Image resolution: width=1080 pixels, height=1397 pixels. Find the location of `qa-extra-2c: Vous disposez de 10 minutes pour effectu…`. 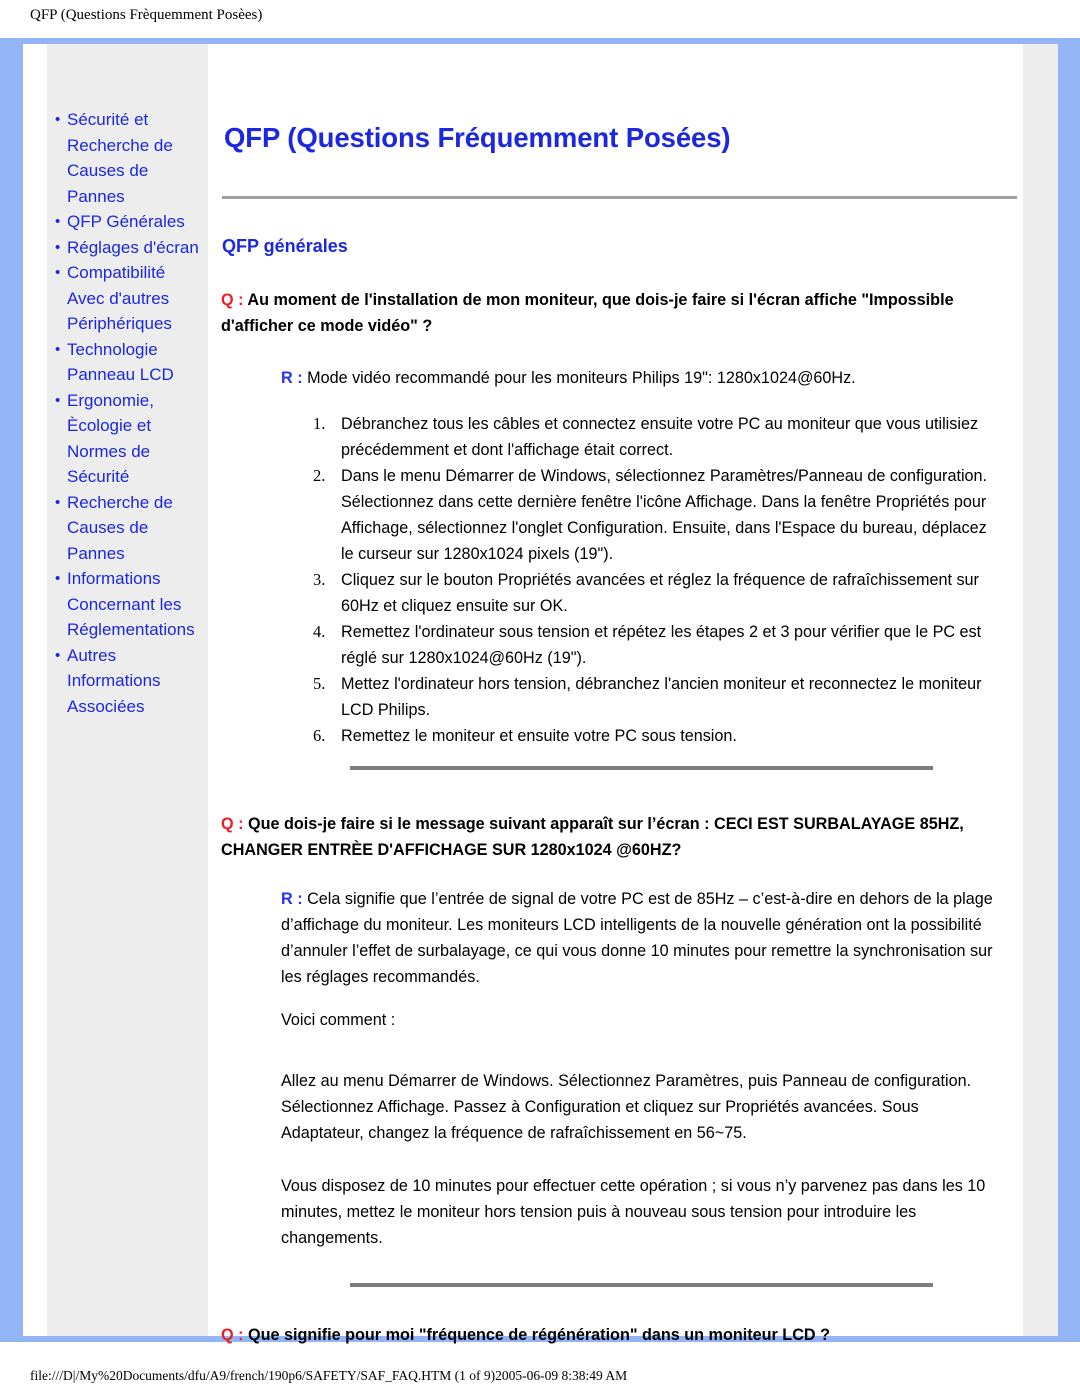

qa-extra-2c: Vous disposez de 10 minutes pour effectu… is located at coordinates (614, 1212).